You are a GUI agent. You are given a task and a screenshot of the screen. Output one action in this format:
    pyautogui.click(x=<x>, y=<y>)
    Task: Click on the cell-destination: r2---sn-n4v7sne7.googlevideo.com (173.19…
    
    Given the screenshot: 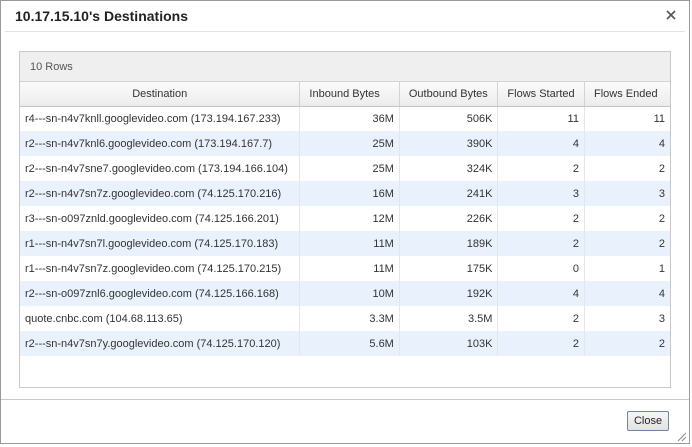 What is the action you would take?
    pyautogui.click(x=160, y=168)
    